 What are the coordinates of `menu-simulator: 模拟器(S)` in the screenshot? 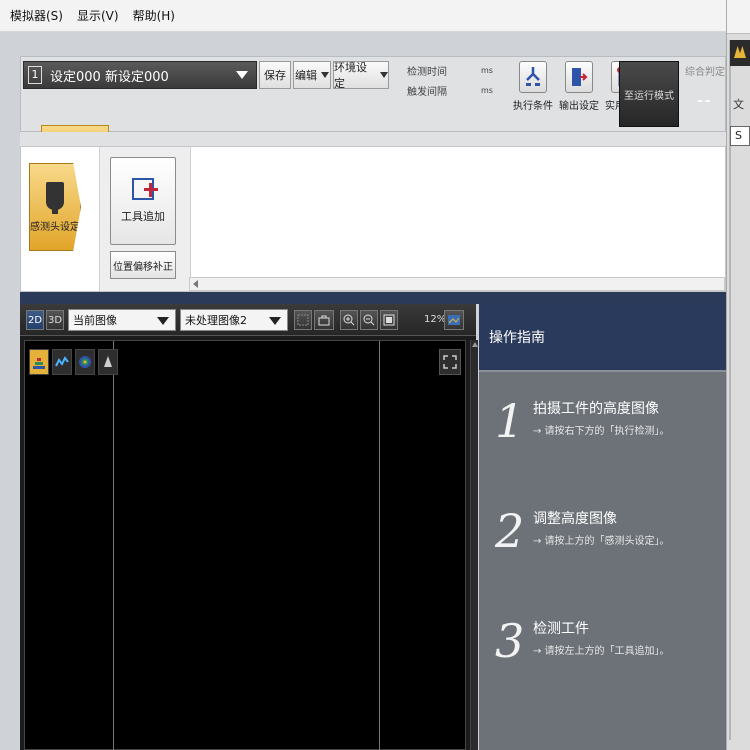 It's located at (36, 15).